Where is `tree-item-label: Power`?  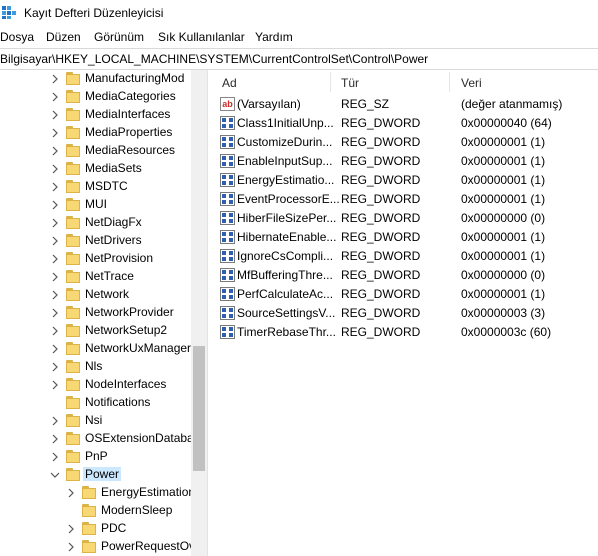
tree-item-label: Power is located at coordinates (102, 474).